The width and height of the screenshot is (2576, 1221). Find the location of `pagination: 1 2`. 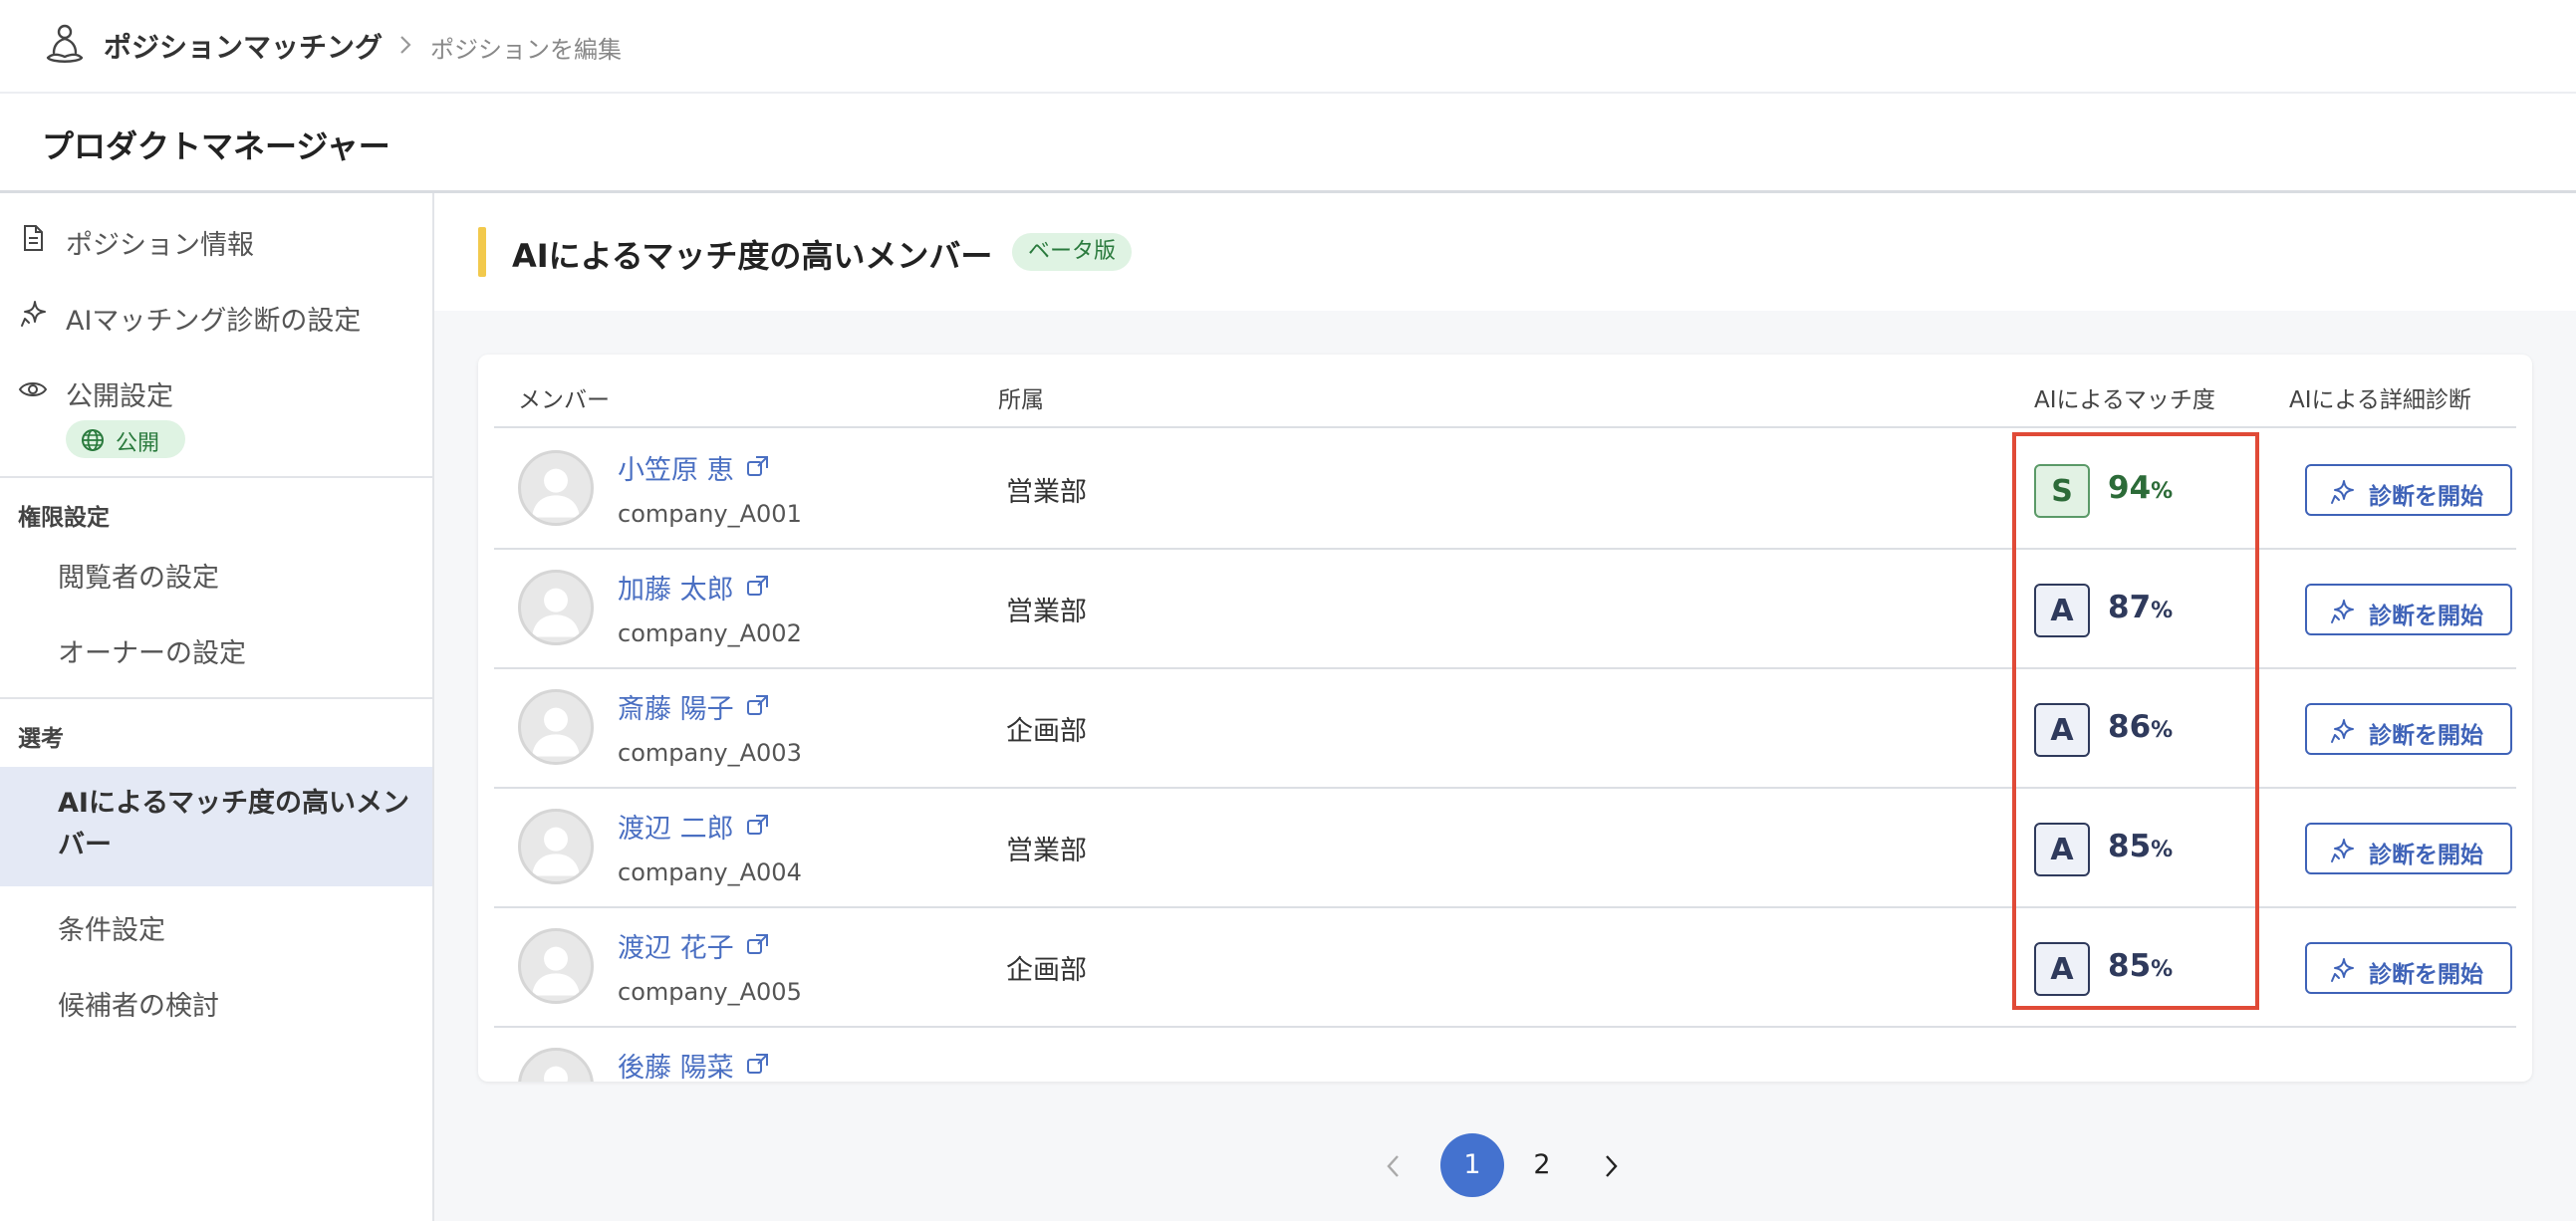

pagination: 1 2 is located at coordinates (1505, 1165).